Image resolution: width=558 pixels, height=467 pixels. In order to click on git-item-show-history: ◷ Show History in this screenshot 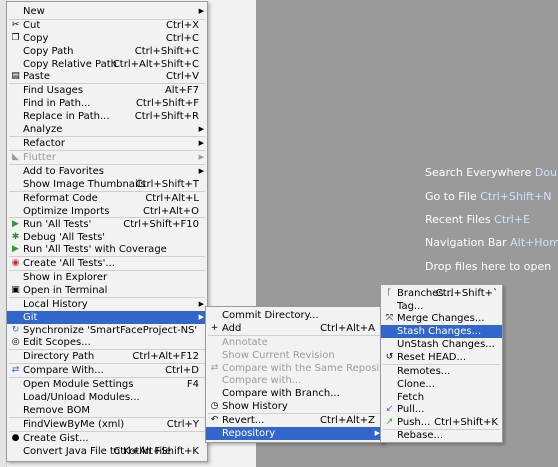, I will do `click(294, 406)`.